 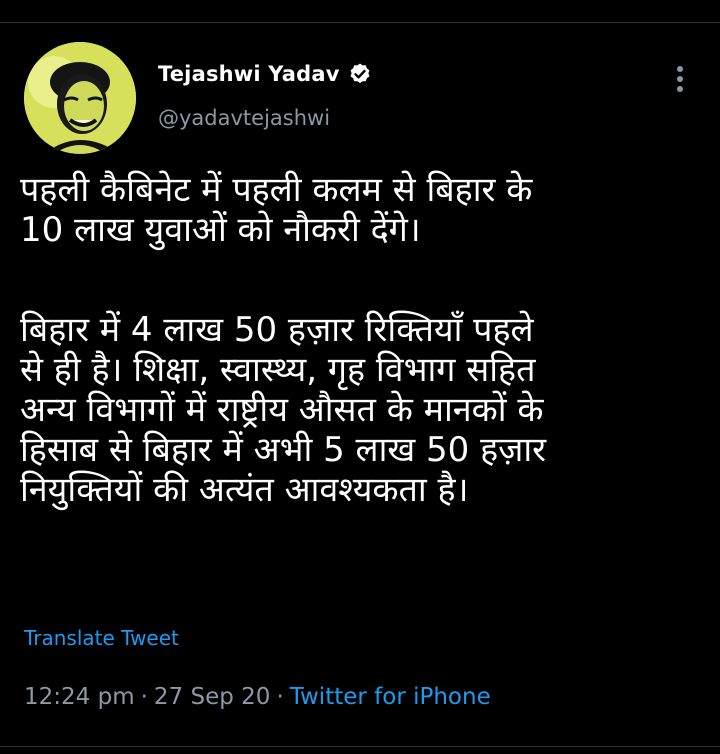 I want to click on tweet-date: 27 Sep 20, so click(x=212, y=697).